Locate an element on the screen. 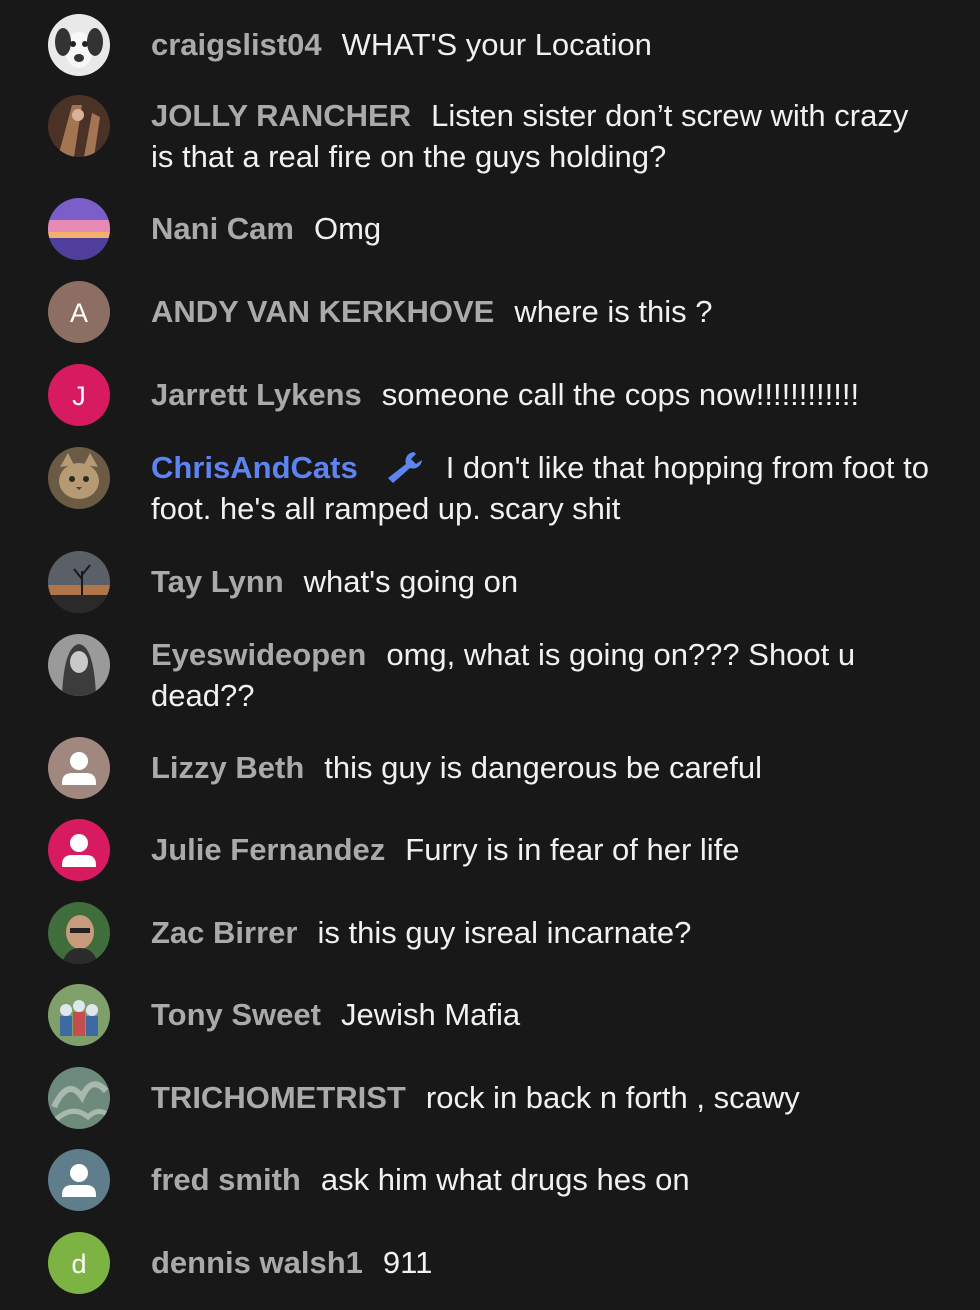 Image resolution: width=980 pixels, height=1310 pixels. message-body: Tay Lynn what's going on is located at coordinates (541, 581).